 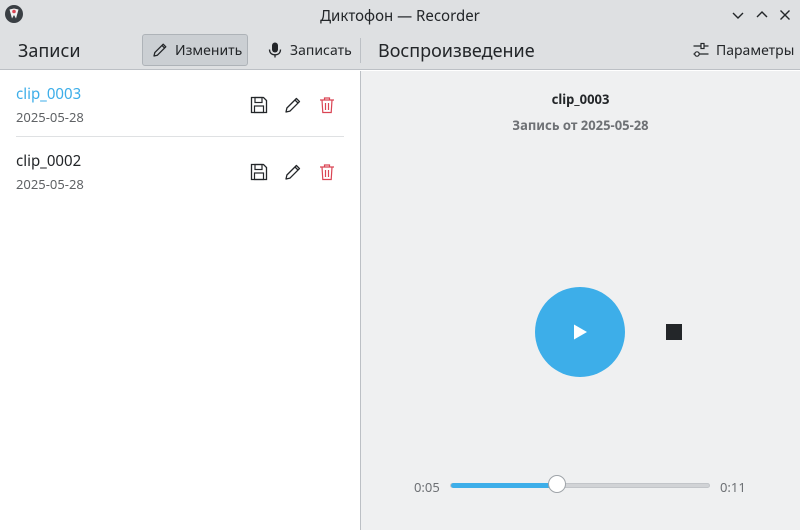 I want to click on edit-button: Изменить, so click(x=195, y=50).